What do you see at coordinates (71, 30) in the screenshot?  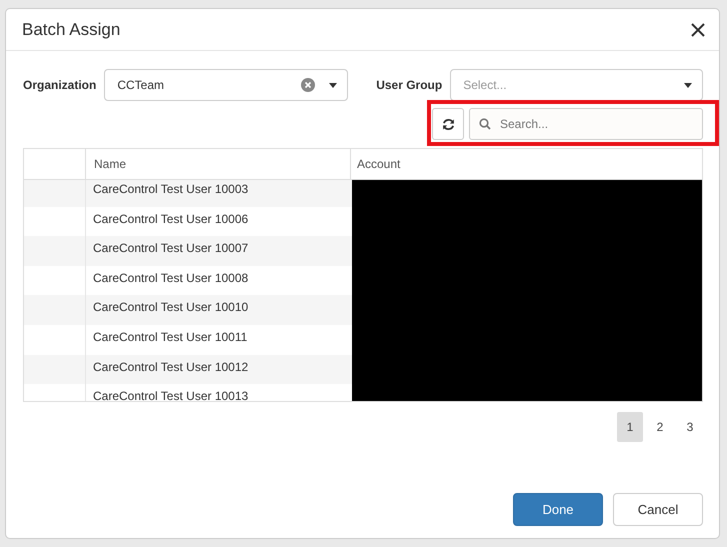 I see `dialog-title: Batch Assign` at bounding box center [71, 30].